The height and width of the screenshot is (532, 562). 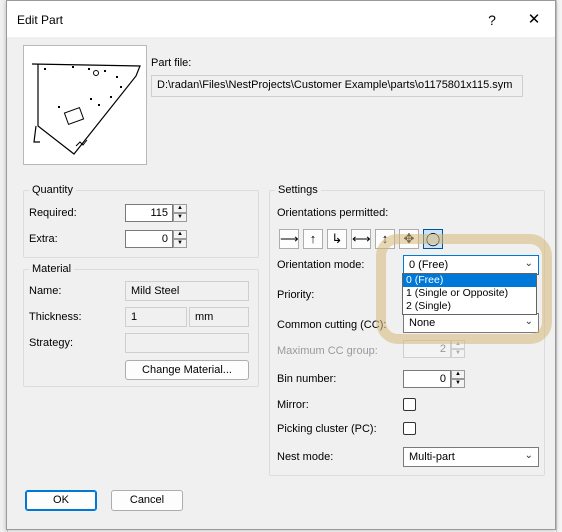 I want to click on part-preview, so click(x=85, y=105).